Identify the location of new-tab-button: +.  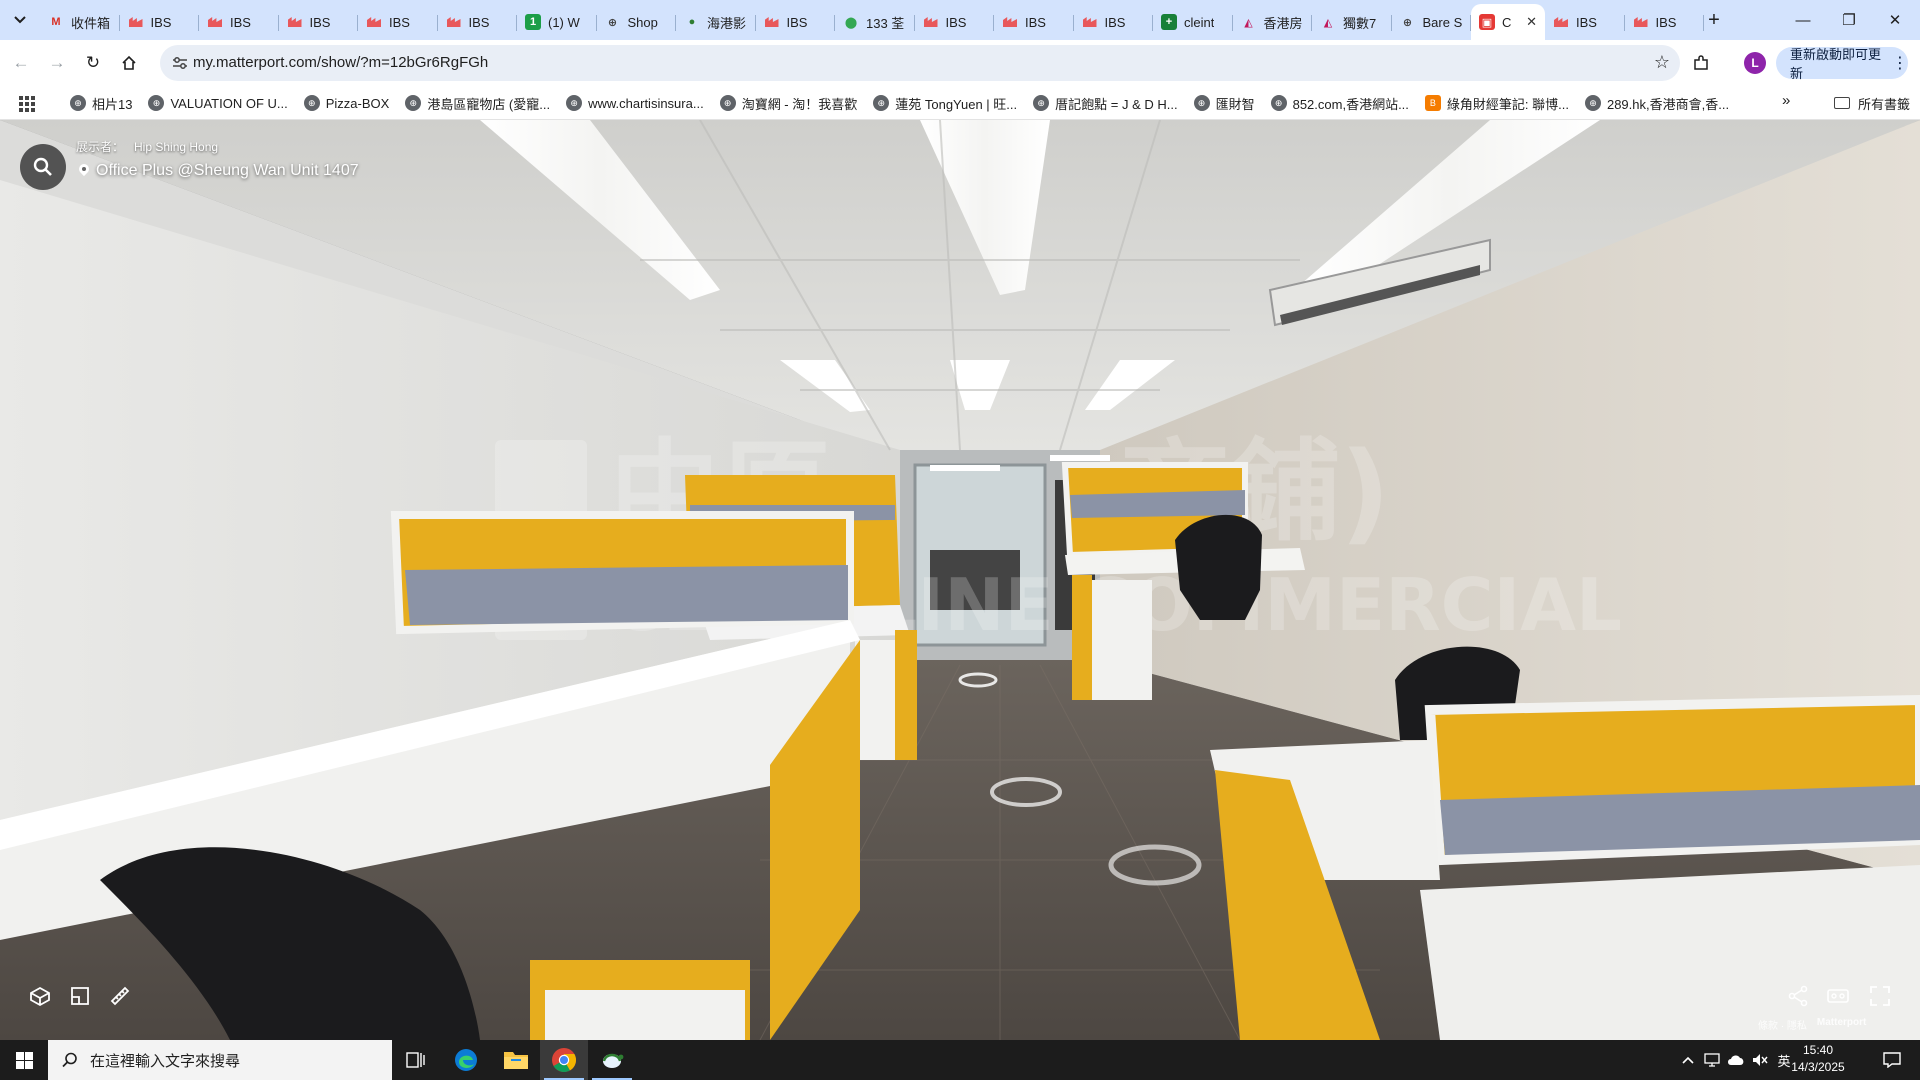
(1714, 20).